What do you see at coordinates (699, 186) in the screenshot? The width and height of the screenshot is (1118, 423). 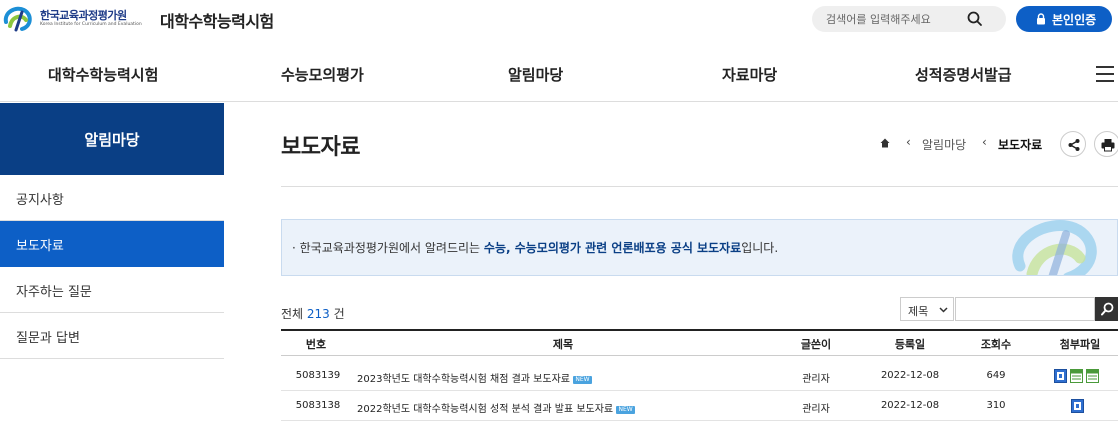 I see `title-divider` at bounding box center [699, 186].